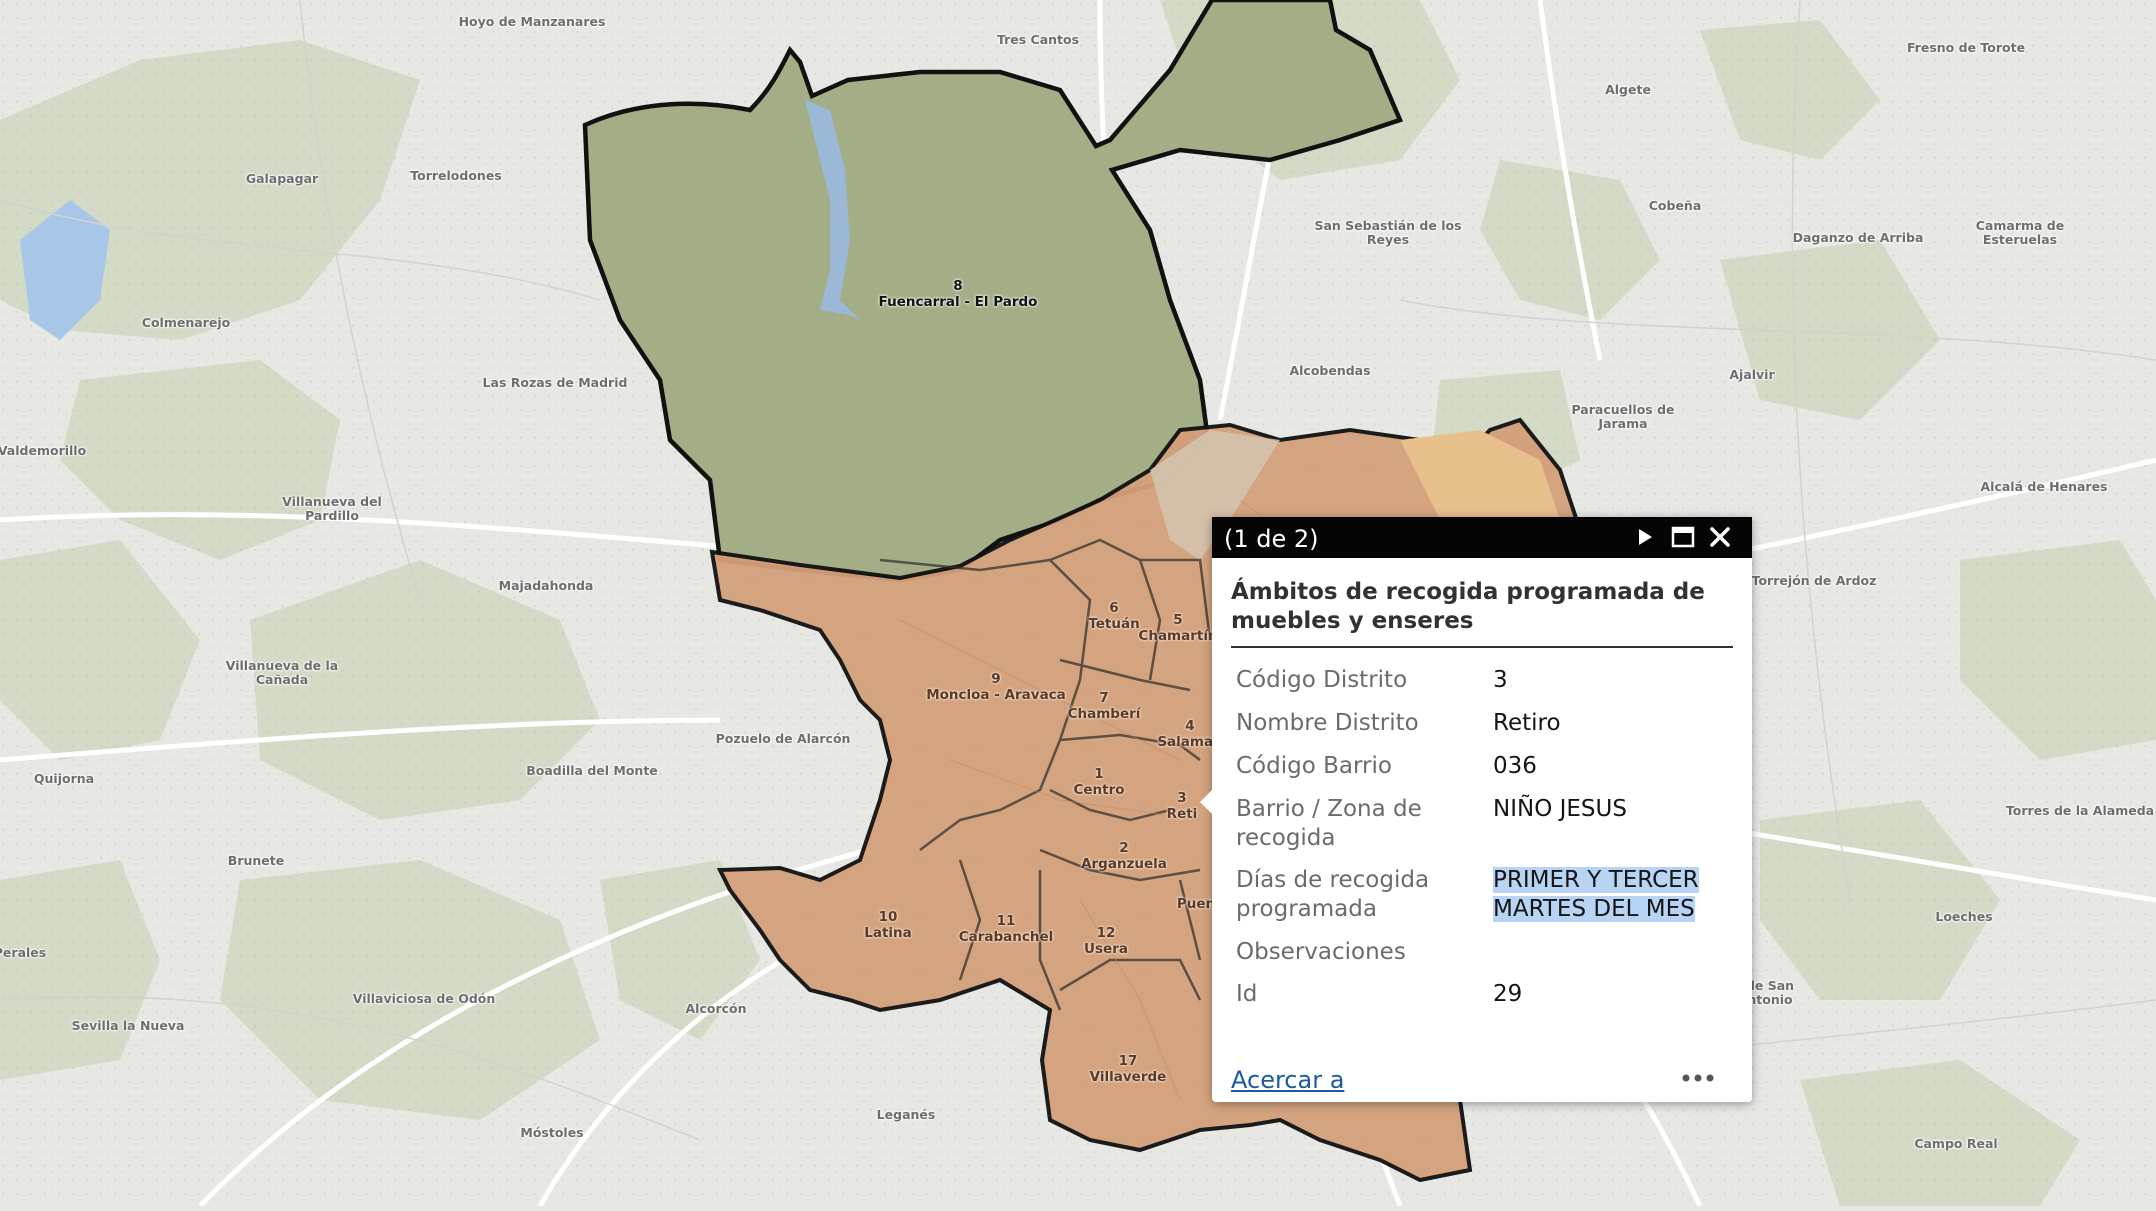 This screenshot has width=2156, height=1211. Describe the element at coordinates (1770, 992) in the screenshot. I see `place-label: de San ntonio` at that location.